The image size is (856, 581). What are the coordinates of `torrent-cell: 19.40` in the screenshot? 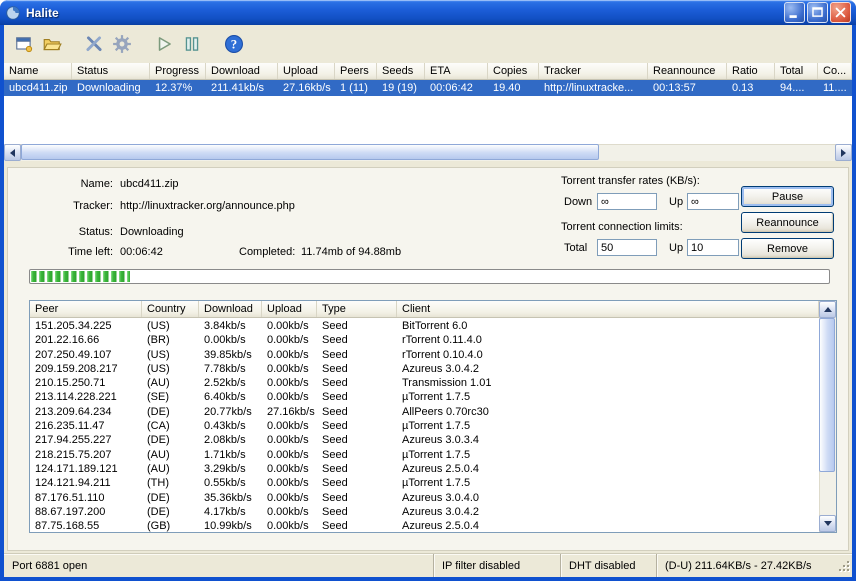 It's located at (507, 88).